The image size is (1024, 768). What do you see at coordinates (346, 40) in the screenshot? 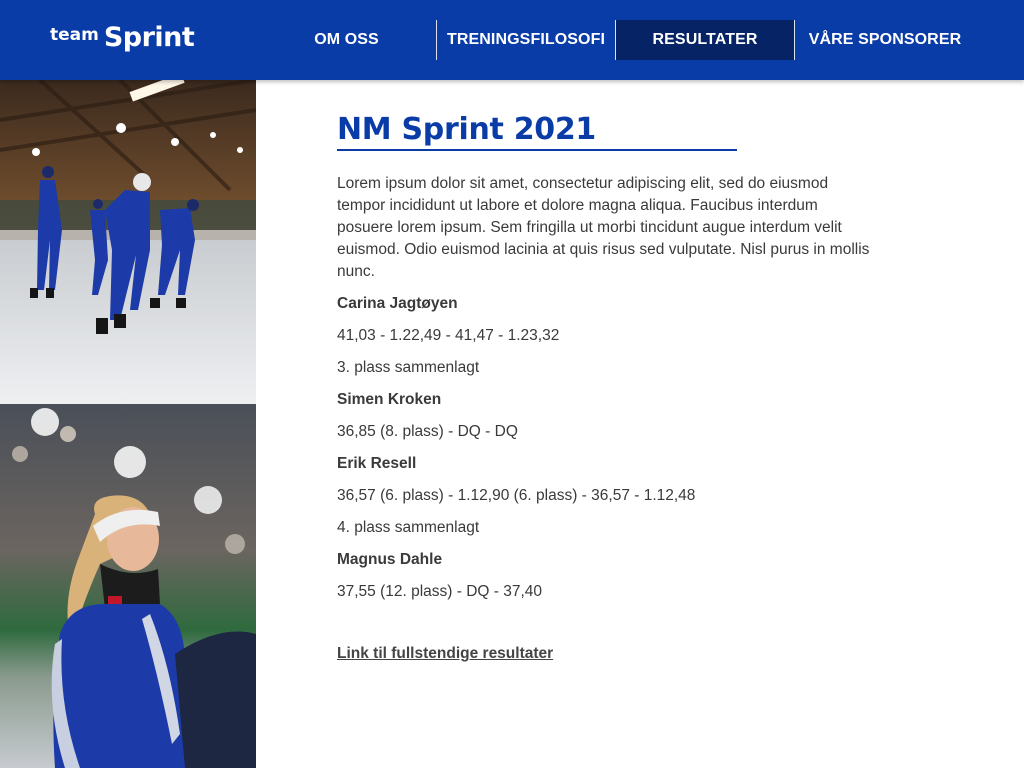
I see `nav-item-om-oss: OM OSS` at bounding box center [346, 40].